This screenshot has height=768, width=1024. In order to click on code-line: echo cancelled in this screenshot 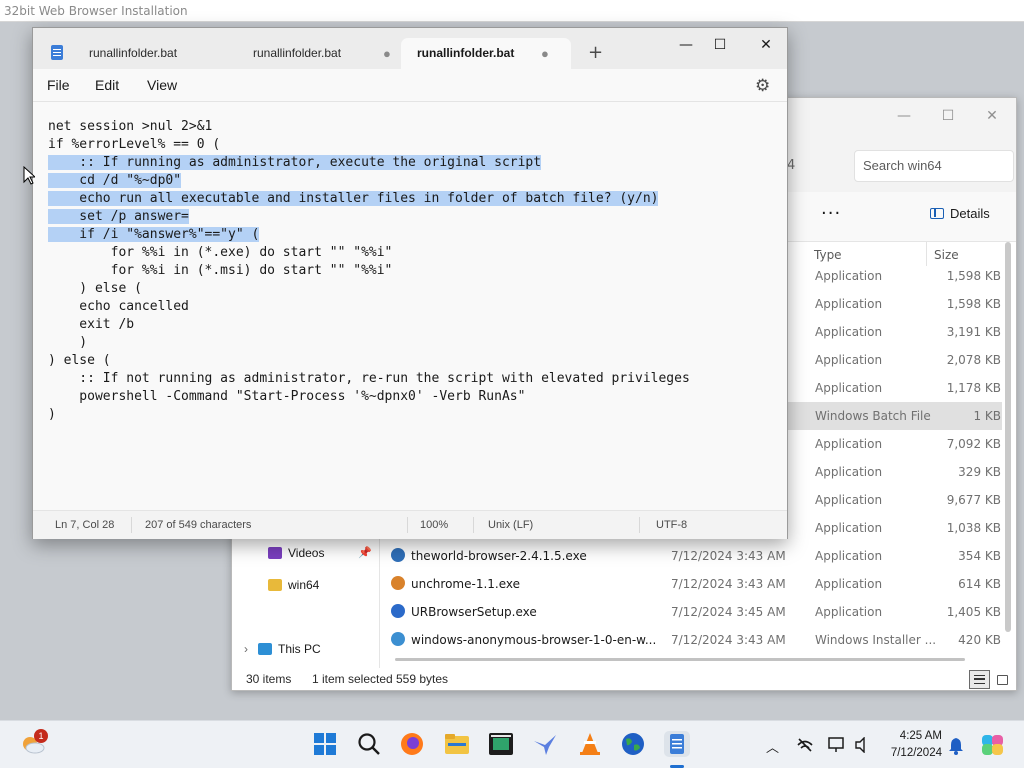, I will do `click(369, 307)`.